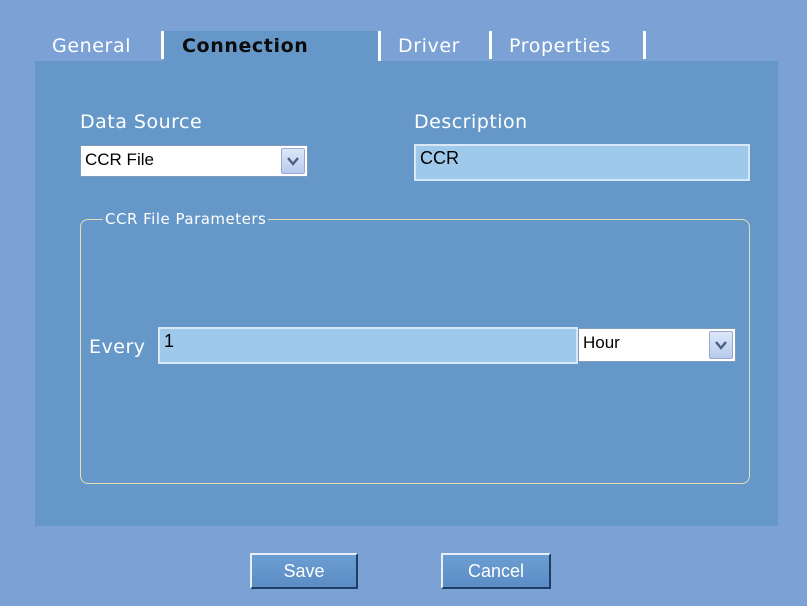 The image size is (807, 606). I want to click on every-label: Every, so click(117, 347).